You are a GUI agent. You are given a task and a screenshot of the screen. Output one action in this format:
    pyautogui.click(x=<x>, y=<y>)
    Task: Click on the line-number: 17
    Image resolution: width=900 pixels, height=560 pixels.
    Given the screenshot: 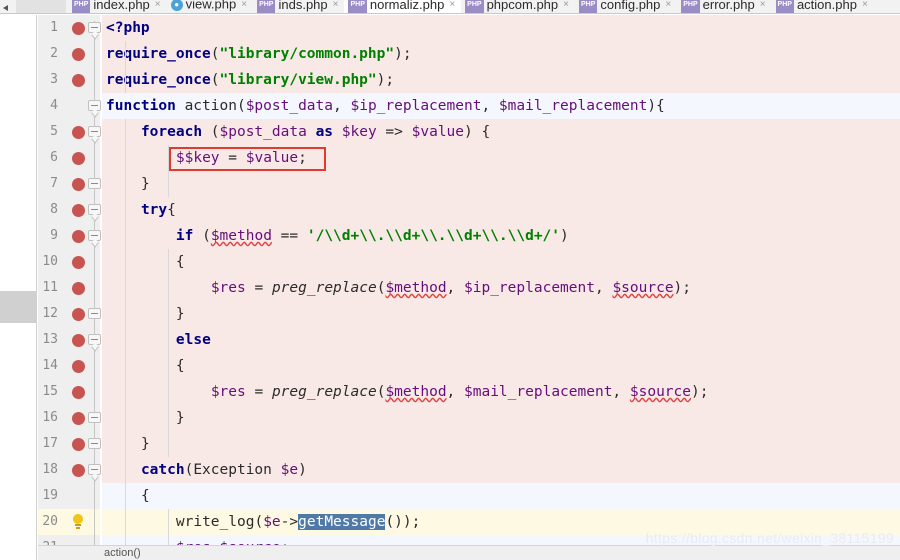 What is the action you would take?
    pyautogui.click(x=50, y=443)
    